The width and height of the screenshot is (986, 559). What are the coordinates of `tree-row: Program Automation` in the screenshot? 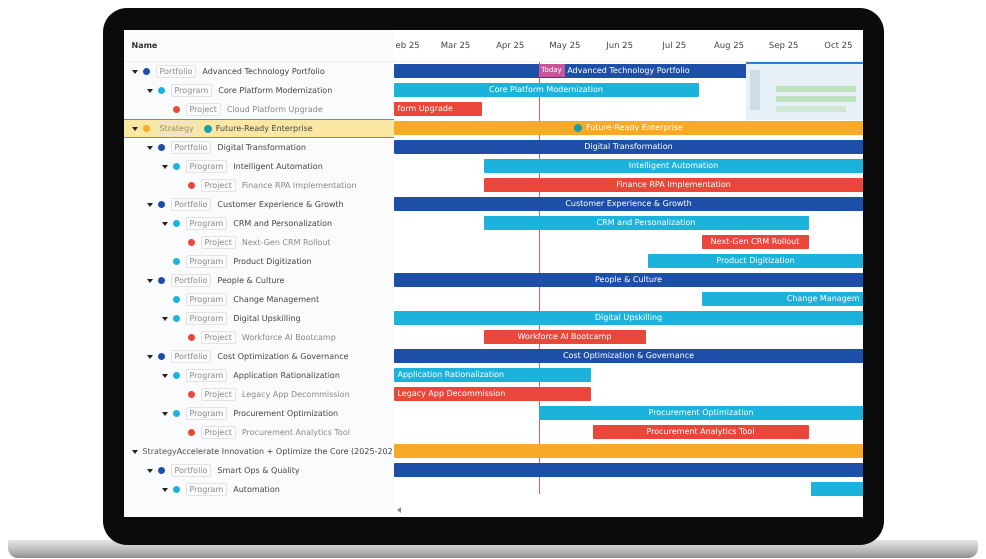 It's located at (259, 489).